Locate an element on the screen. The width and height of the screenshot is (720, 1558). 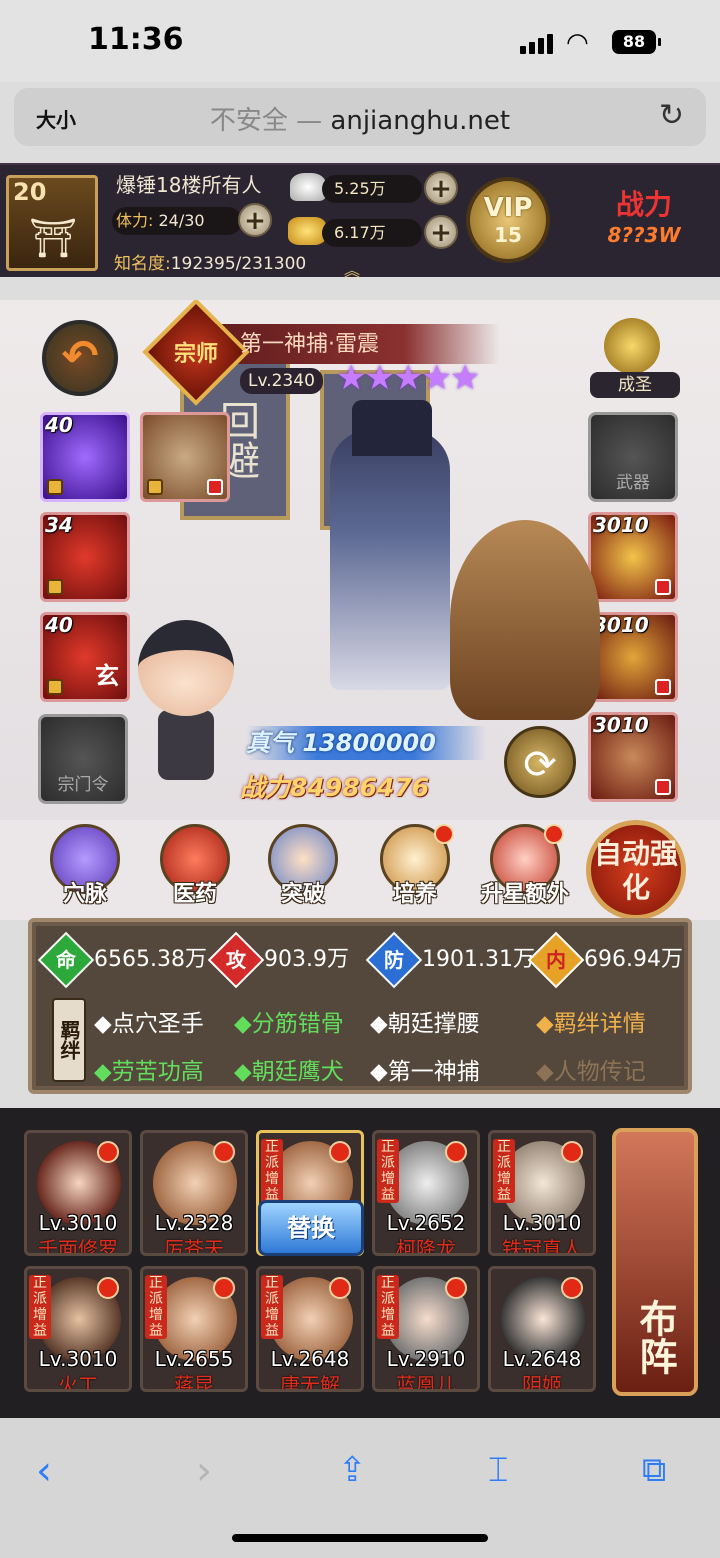
cellular-signal-icon is located at coordinates (538, 43).